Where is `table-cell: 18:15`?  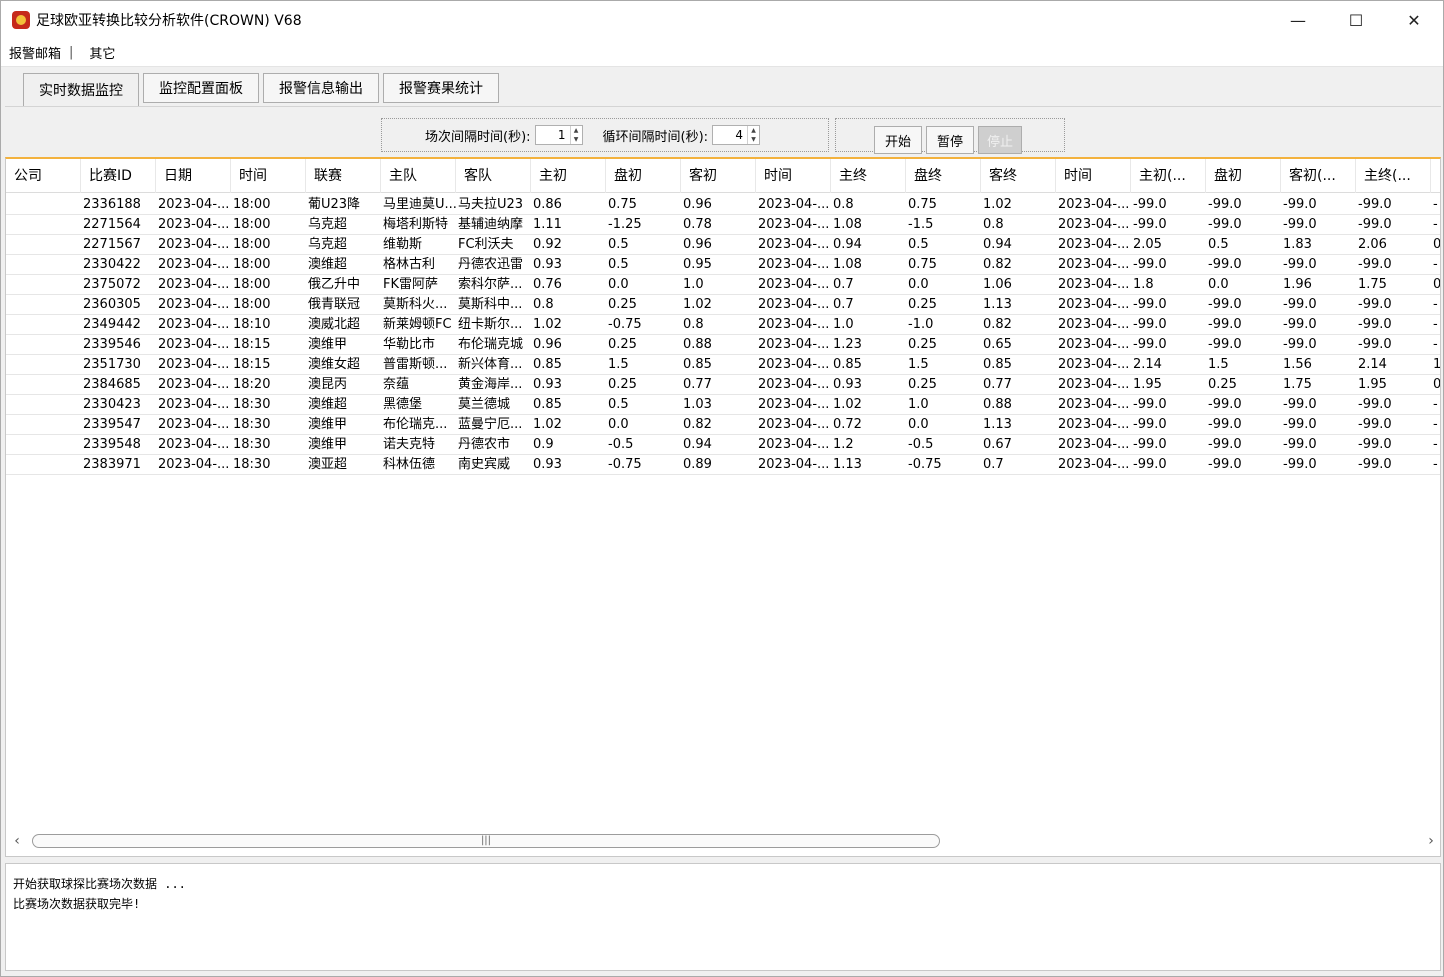 table-cell: 18:15 is located at coordinates (252, 364).